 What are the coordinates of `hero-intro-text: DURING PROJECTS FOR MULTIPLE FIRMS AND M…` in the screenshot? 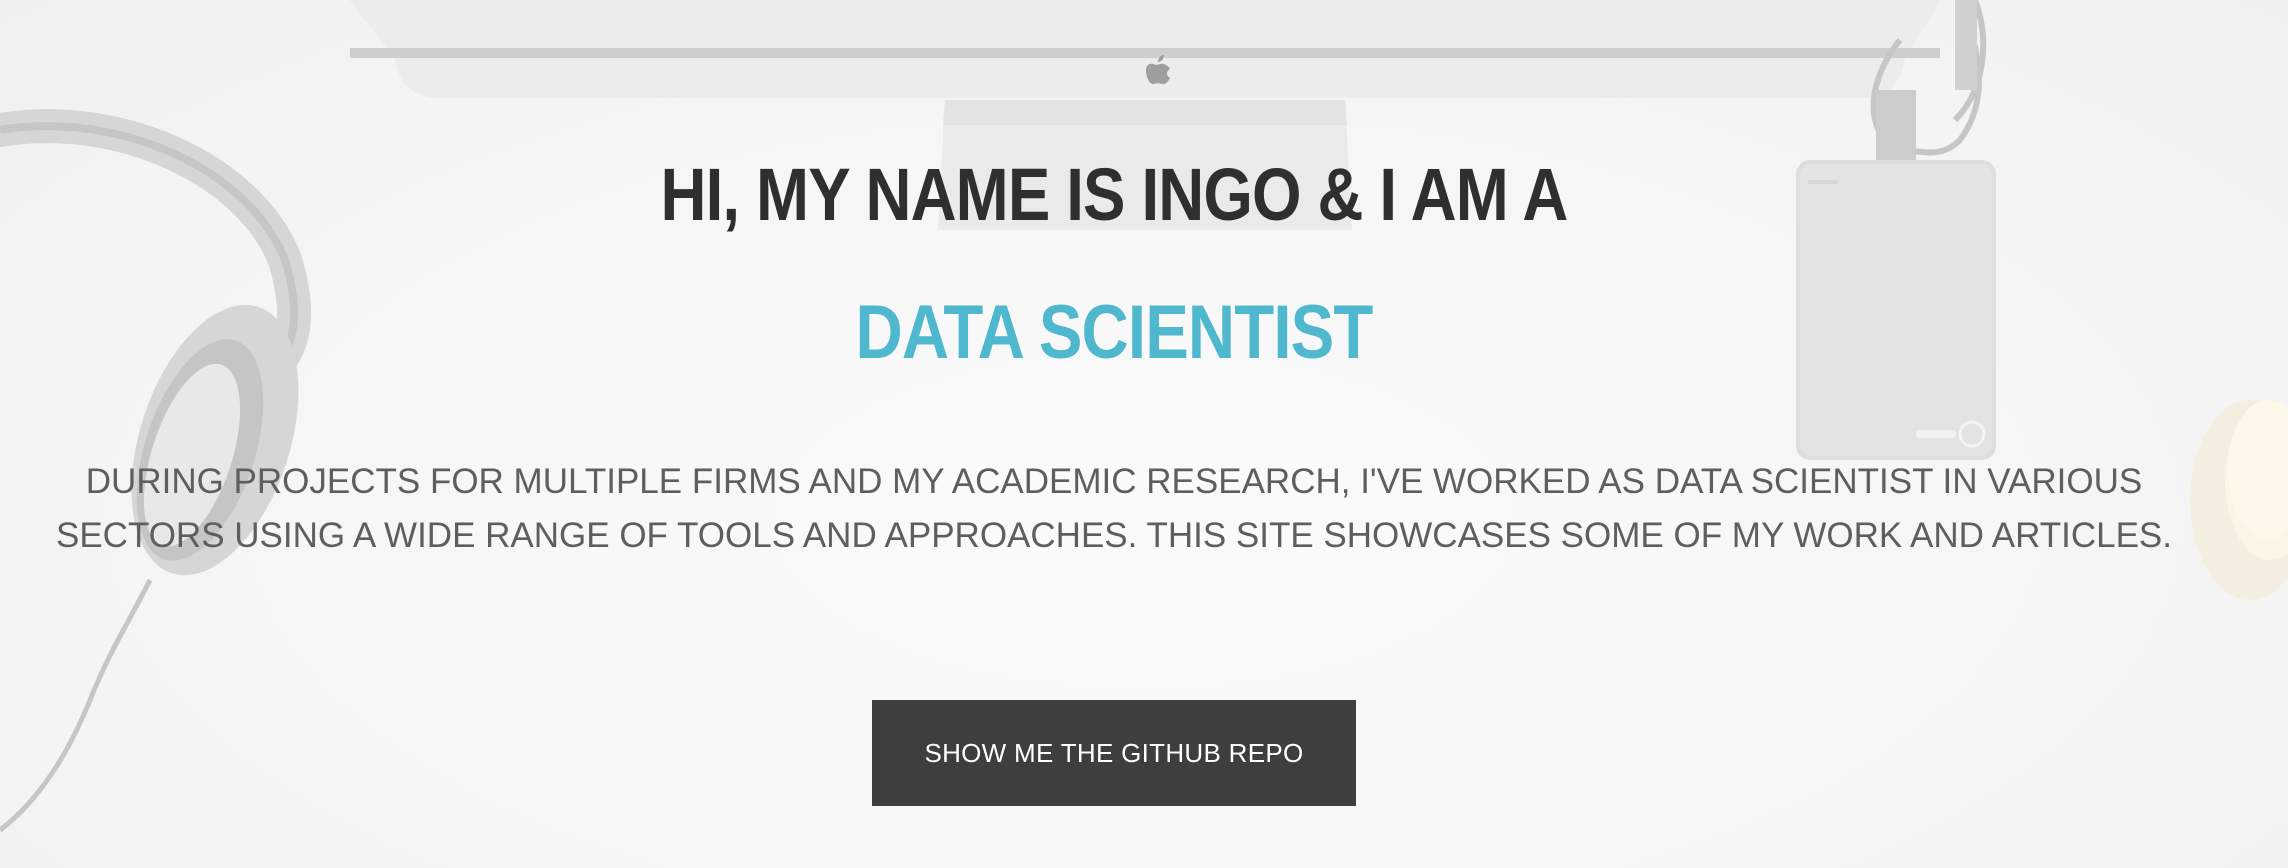 It's located at (1113, 508).